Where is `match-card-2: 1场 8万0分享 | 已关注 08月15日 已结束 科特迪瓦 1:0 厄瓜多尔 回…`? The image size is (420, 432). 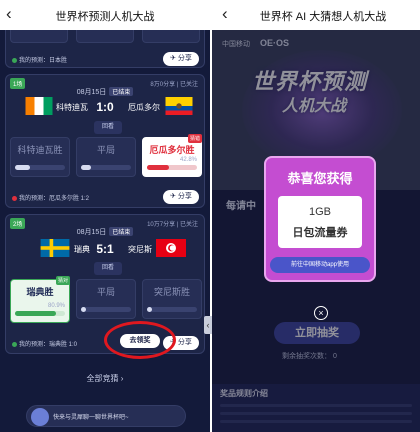 match-card-2: 1场 8万0分享 | 已关注 08月15日 已结束 科特迪瓦 1:0 厄瓜多尔 回… is located at coordinates (105, 141).